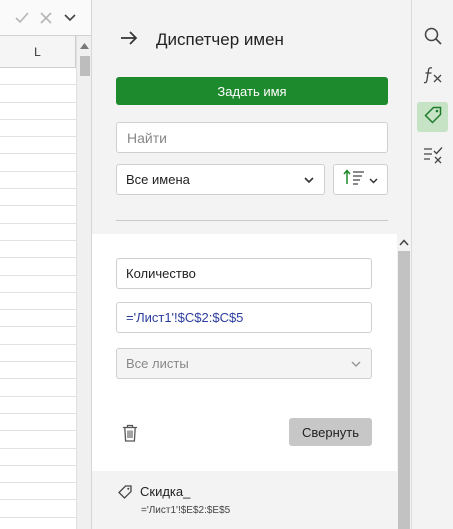 The height and width of the screenshot is (529, 453). I want to click on scope-value: Все листы, so click(157, 363).